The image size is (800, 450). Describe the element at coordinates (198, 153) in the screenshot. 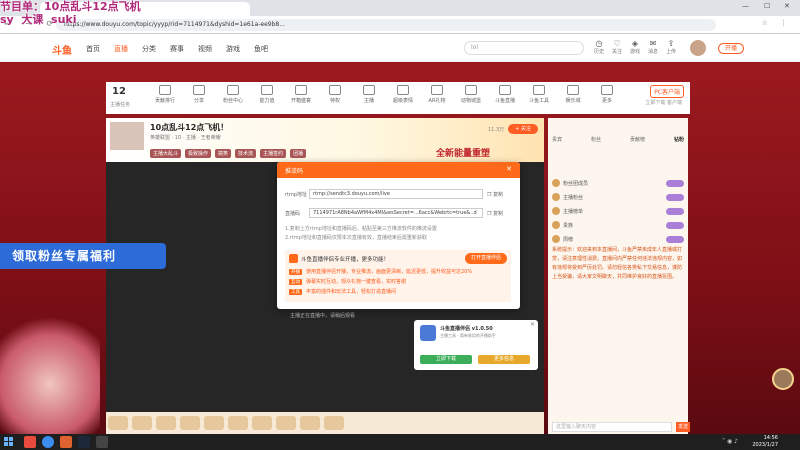

I see `room-tag: 极致操作` at that location.